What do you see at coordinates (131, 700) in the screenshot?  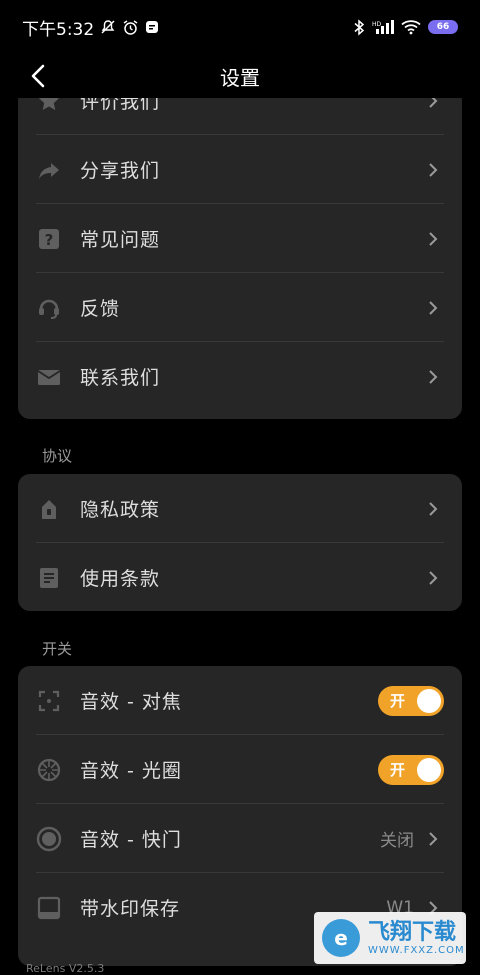 I see `row-label: 音效 - 对焦` at bounding box center [131, 700].